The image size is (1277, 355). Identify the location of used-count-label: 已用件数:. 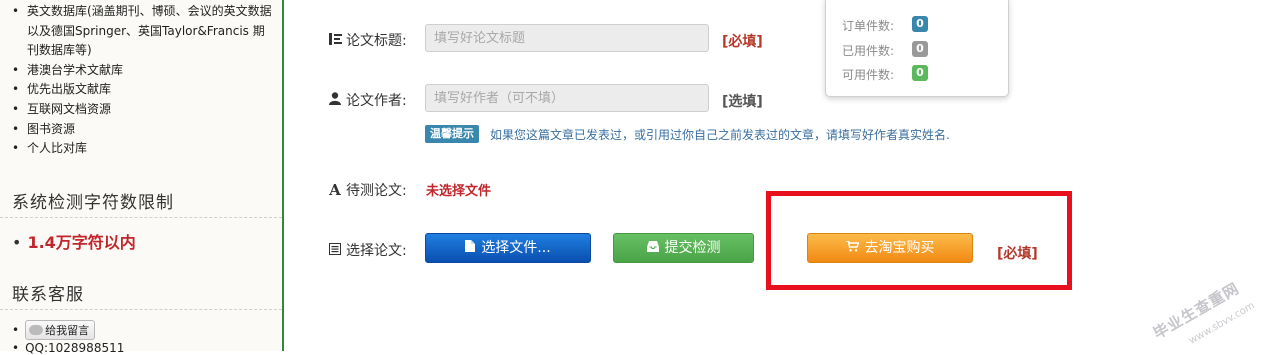
(868, 51).